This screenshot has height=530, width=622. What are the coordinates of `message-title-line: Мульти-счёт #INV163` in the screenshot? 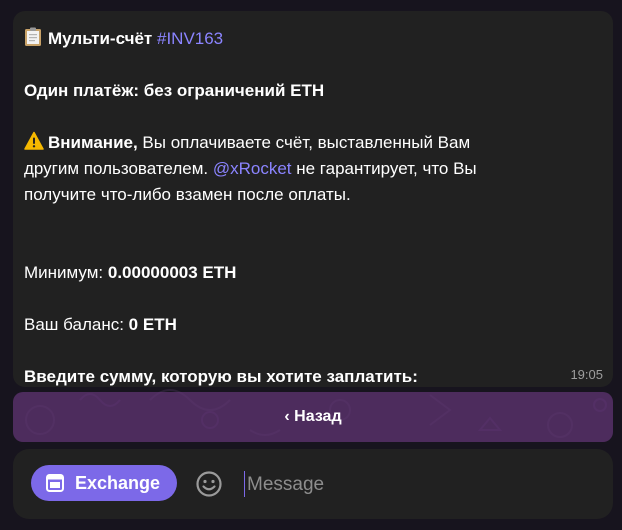 It's located at (313, 39).